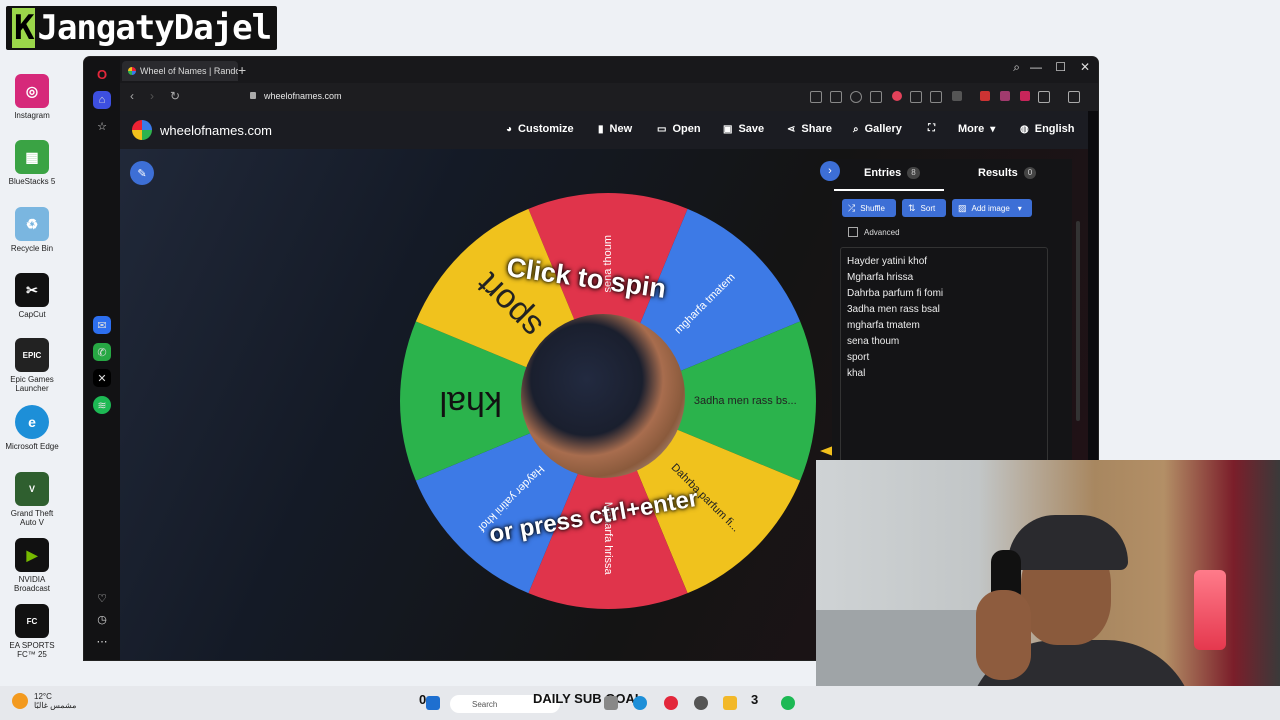 Image resolution: width=1280 pixels, height=720 pixels. Describe the element at coordinates (730, 703) in the screenshot. I see `file-explorer-icon` at that location.